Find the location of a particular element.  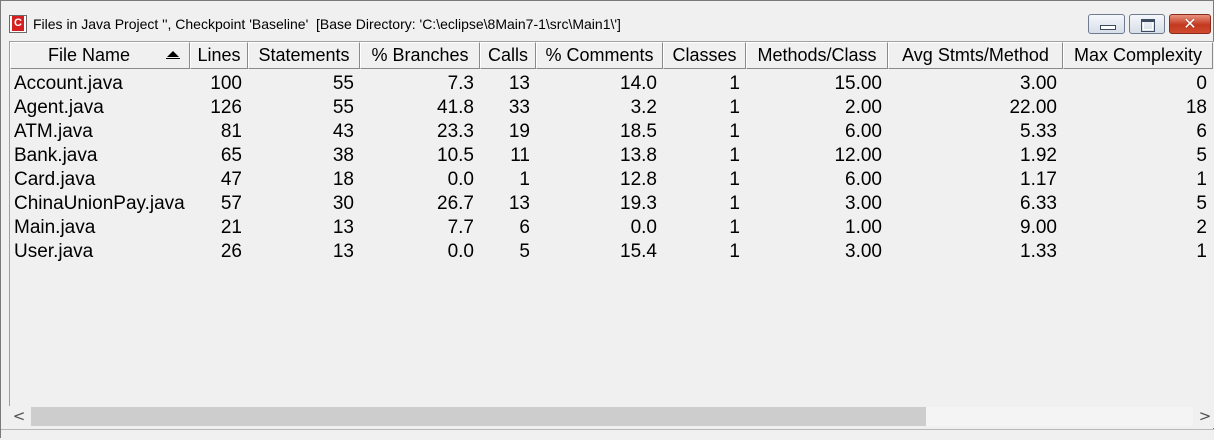

header-lines: Lines is located at coordinates (219, 55).